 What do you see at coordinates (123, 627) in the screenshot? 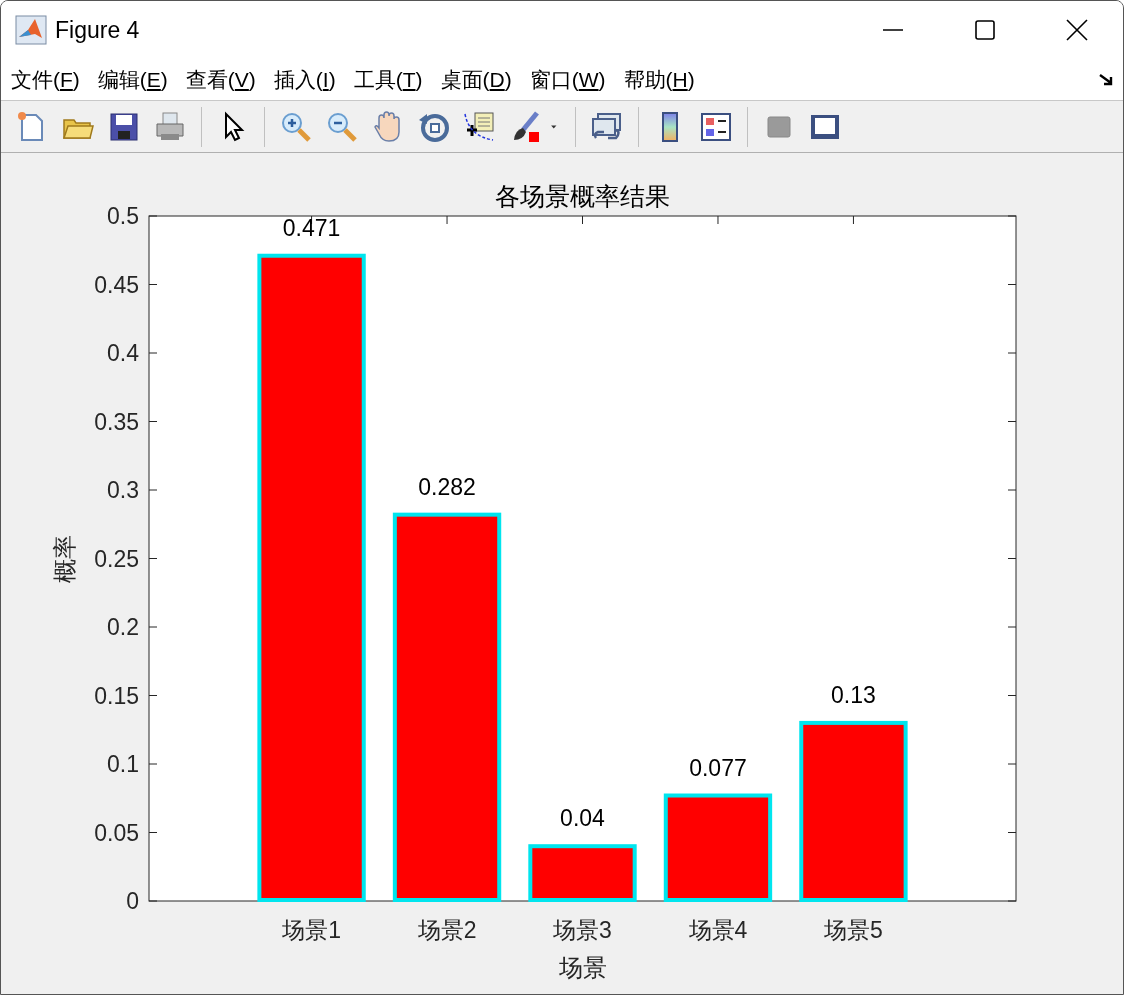
I see `y-tick-label: 0.2` at bounding box center [123, 627].